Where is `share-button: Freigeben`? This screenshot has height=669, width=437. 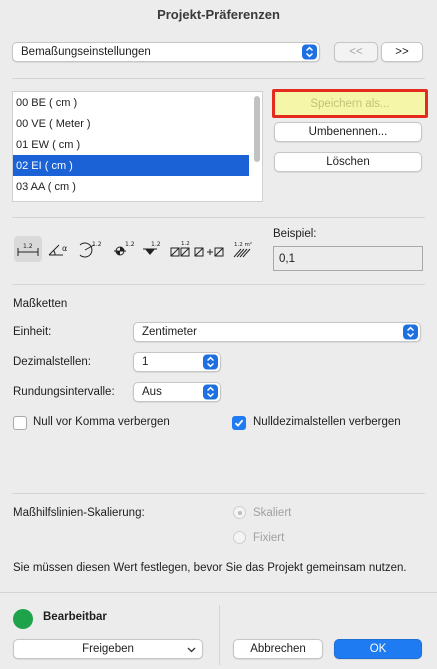 share-button: Freigeben is located at coordinates (108, 649).